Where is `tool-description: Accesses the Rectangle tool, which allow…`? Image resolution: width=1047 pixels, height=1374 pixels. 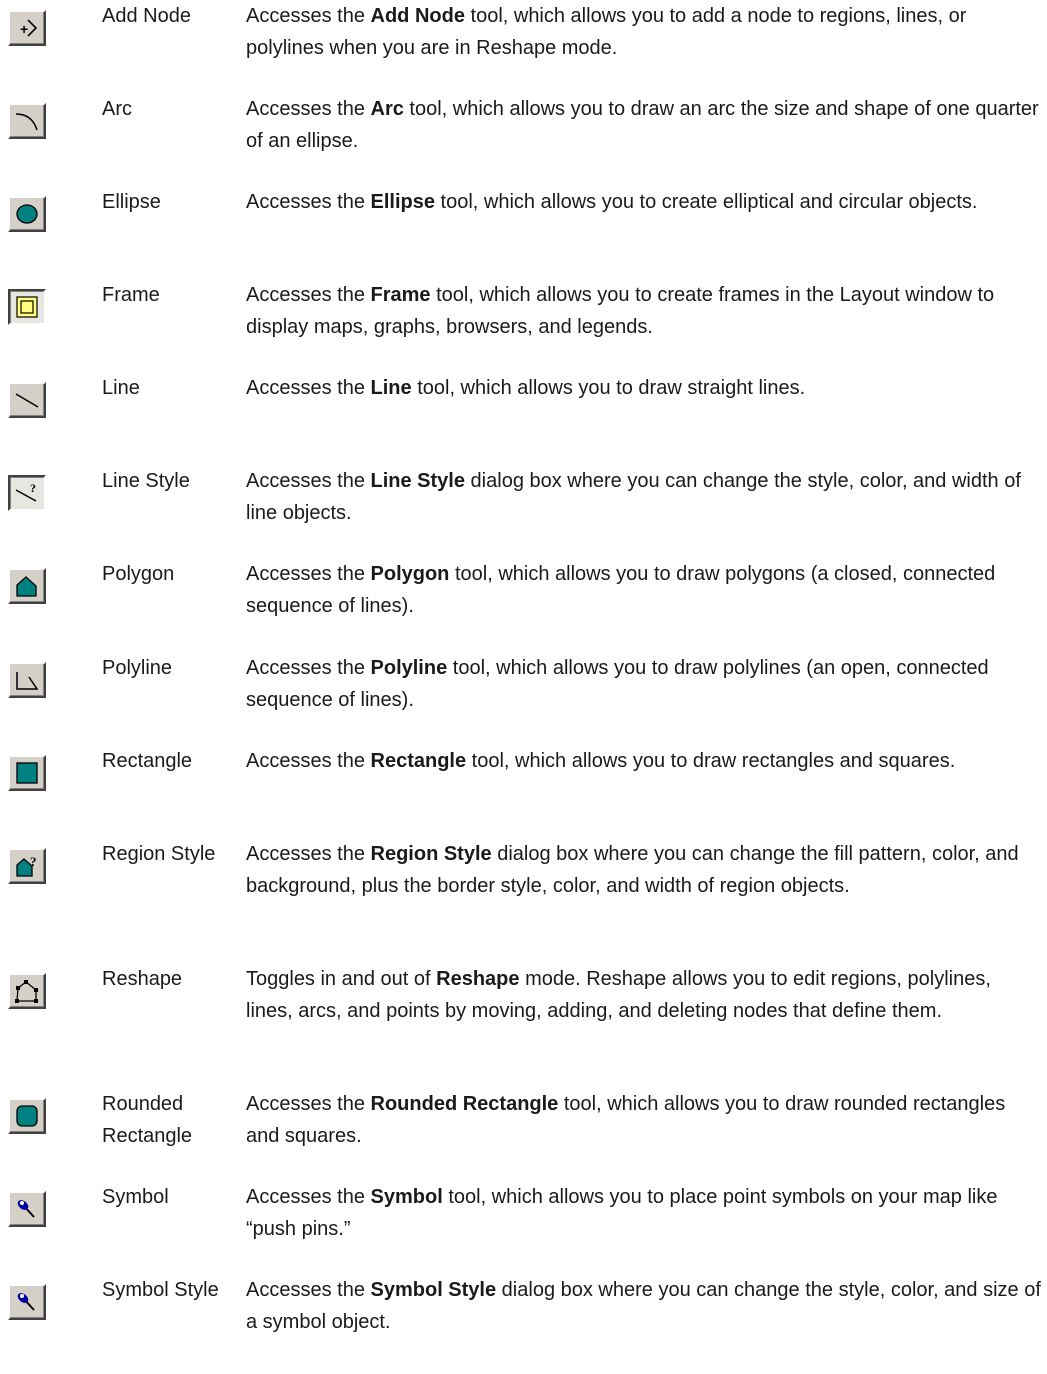
tool-description: Accesses the Rectangle tool, which allow… is located at coordinates (644, 761).